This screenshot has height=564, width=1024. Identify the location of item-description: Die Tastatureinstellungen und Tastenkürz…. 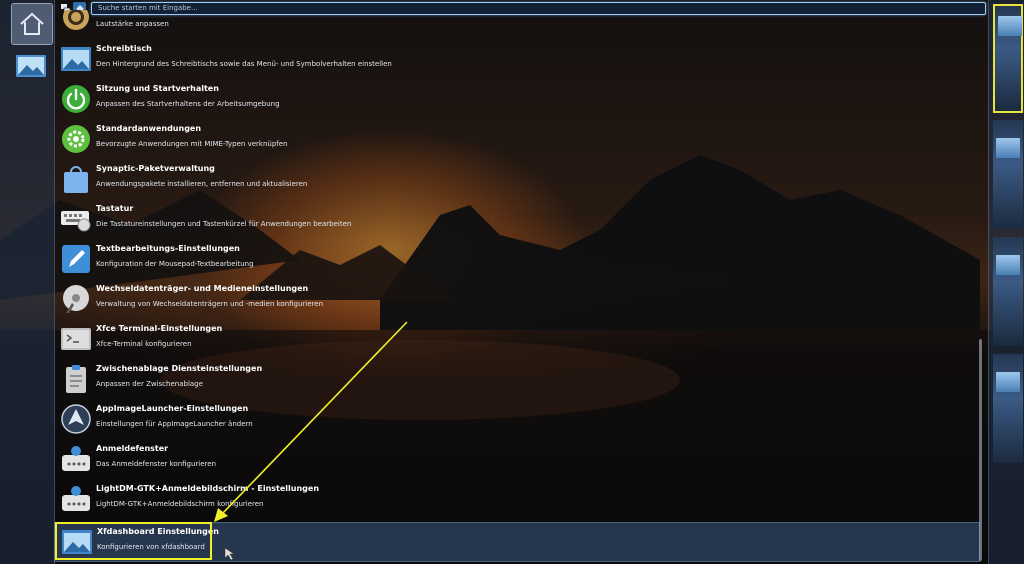
(224, 224).